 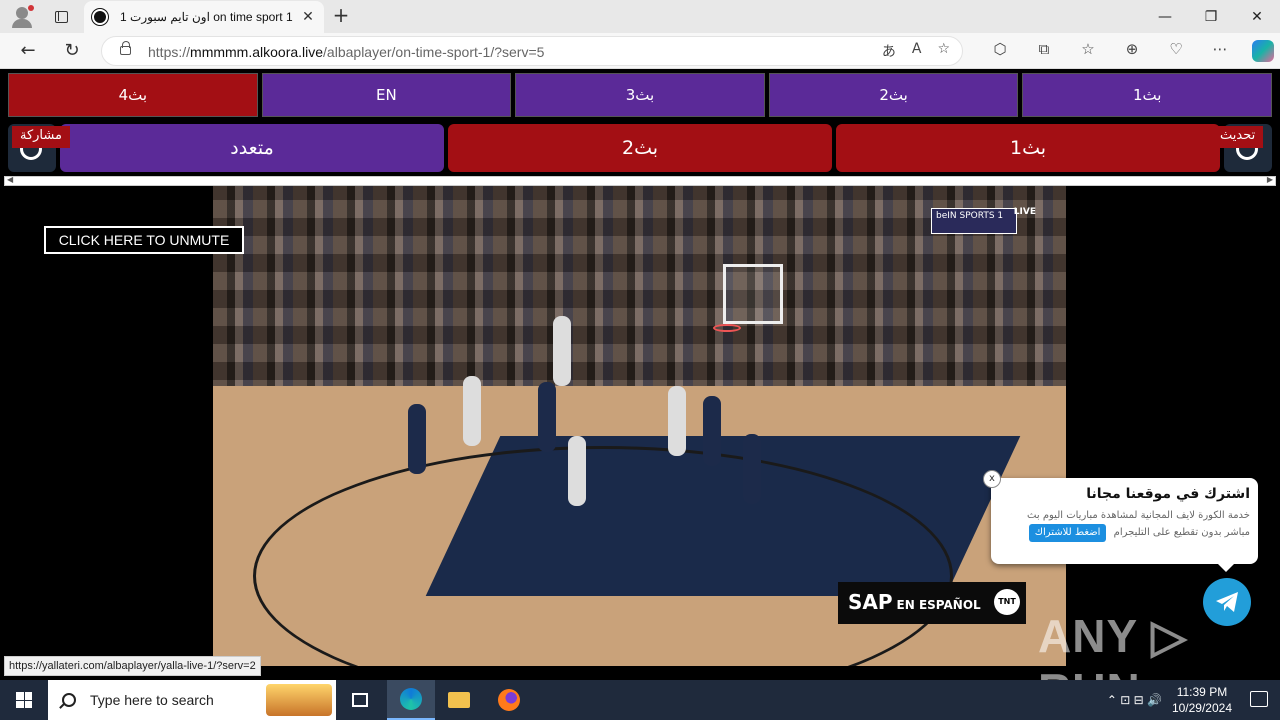 What do you see at coordinates (1176, 51) in the screenshot?
I see `browser-essentials-icon: ♡` at bounding box center [1176, 51].